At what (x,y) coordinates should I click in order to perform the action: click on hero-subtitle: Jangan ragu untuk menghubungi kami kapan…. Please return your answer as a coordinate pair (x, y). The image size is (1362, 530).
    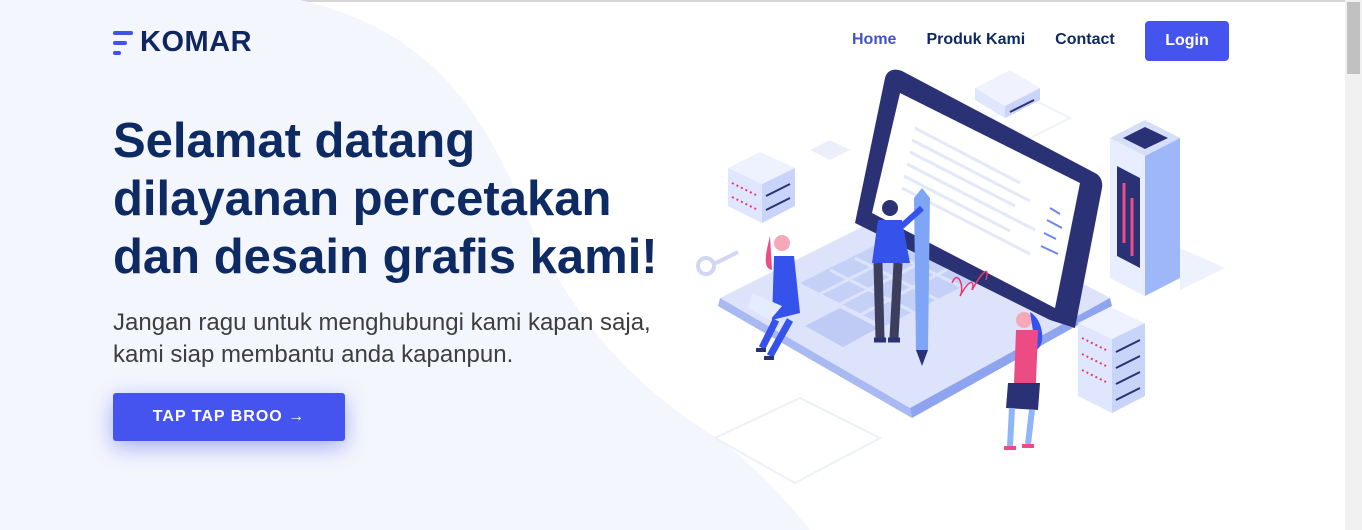
    Looking at the image, I should click on (382, 338).